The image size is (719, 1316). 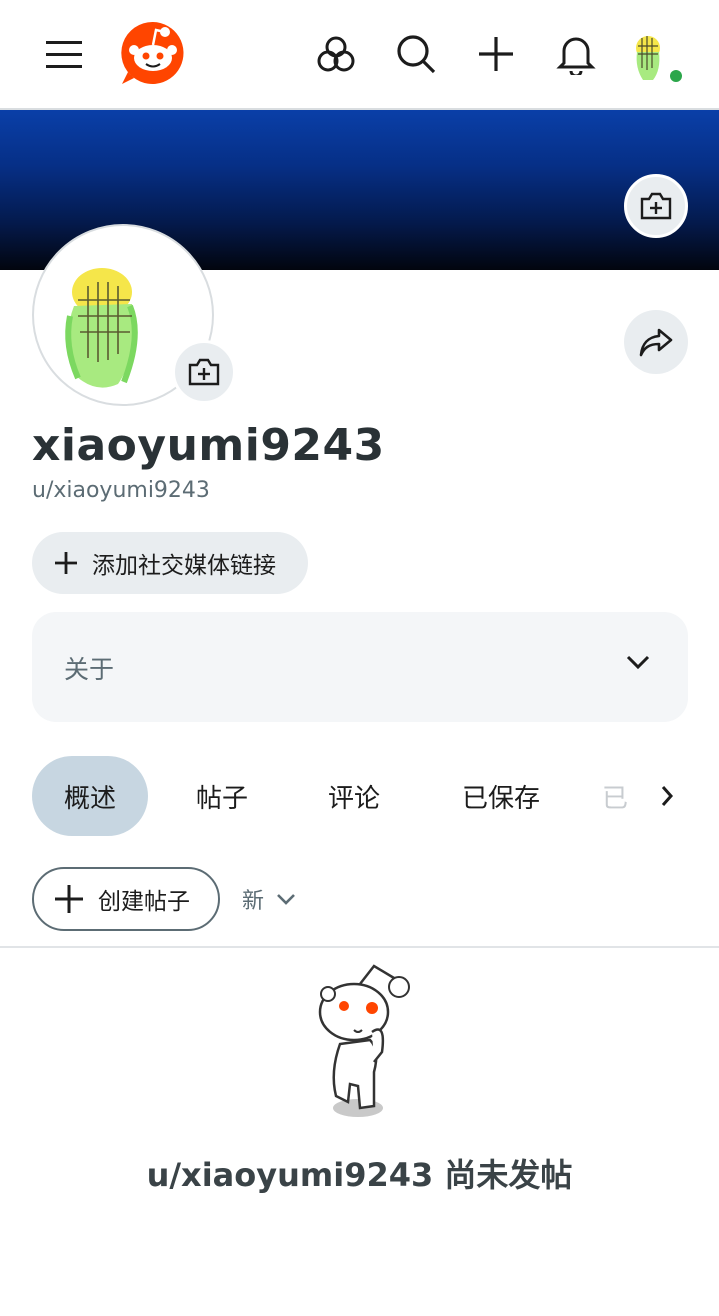 What do you see at coordinates (121, 490) in the screenshot?
I see `profile-handle: u/xiaoyumi9243` at bounding box center [121, 490].